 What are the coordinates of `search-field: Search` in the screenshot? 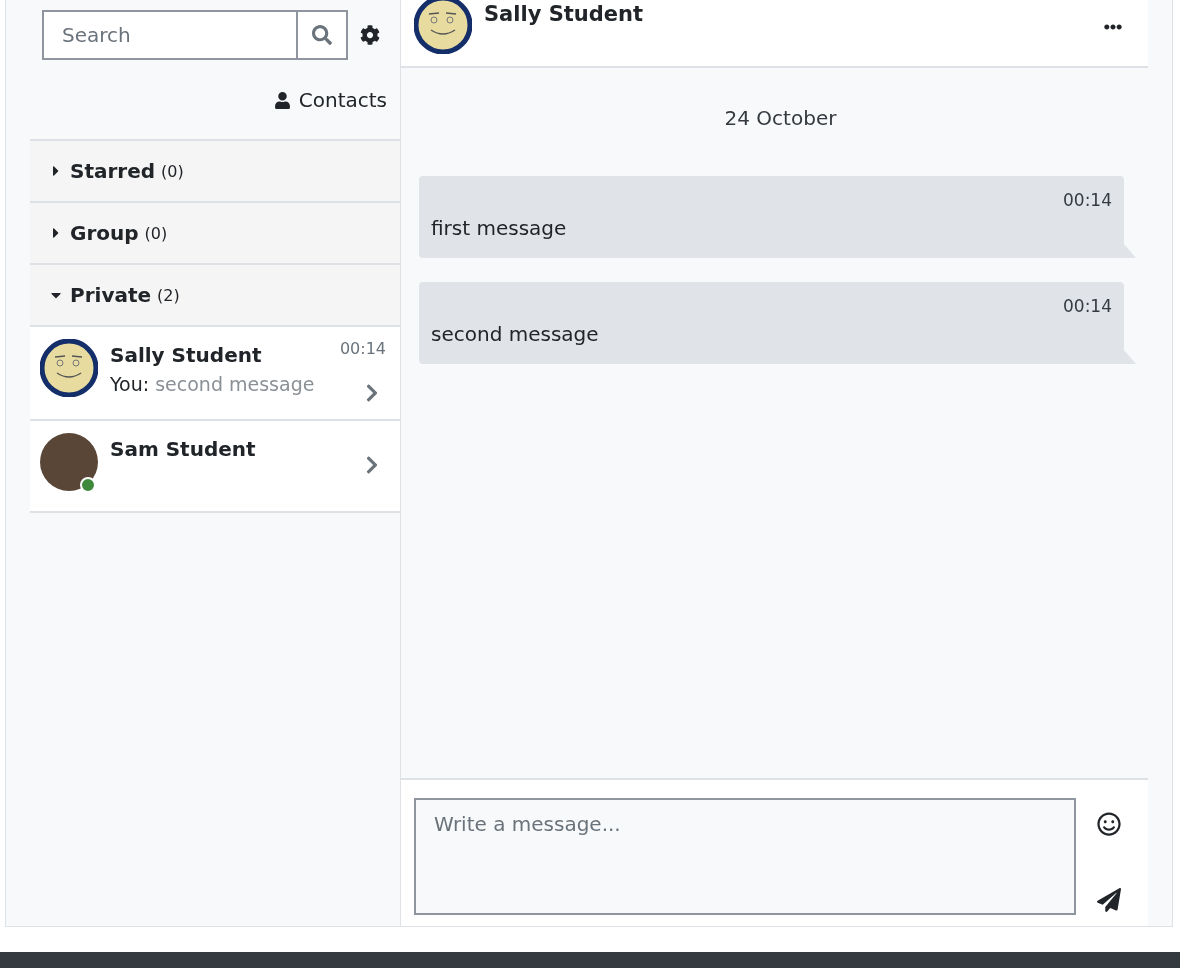 It's located at (169, 35).